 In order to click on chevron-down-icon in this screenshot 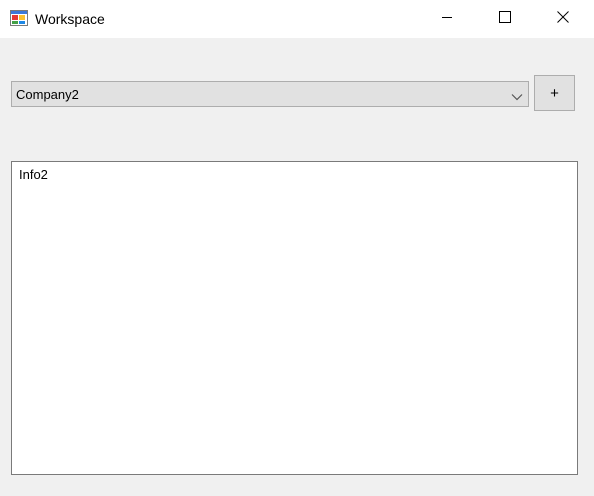, I will do `click(517, 95)`.